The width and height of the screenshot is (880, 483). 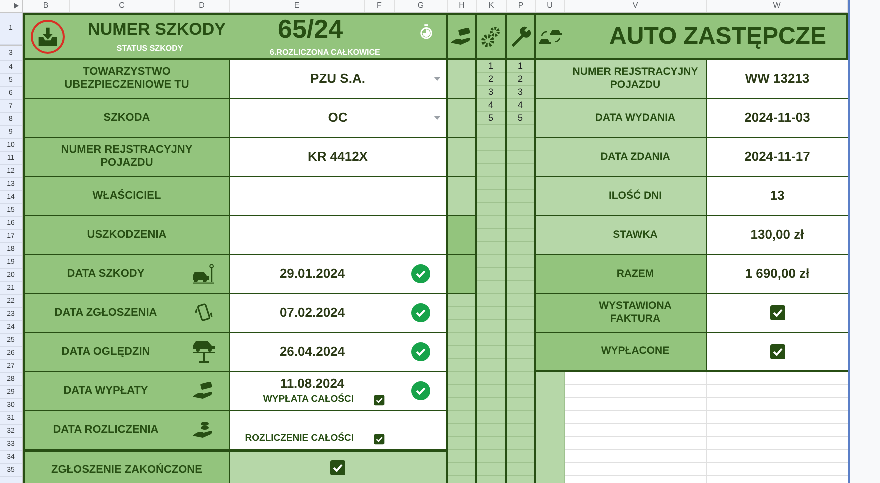 What do you see at coordinates (313, 313) in the screenshot?
I see `date-value: 07.02.2024` at bounding box center [313, 313].